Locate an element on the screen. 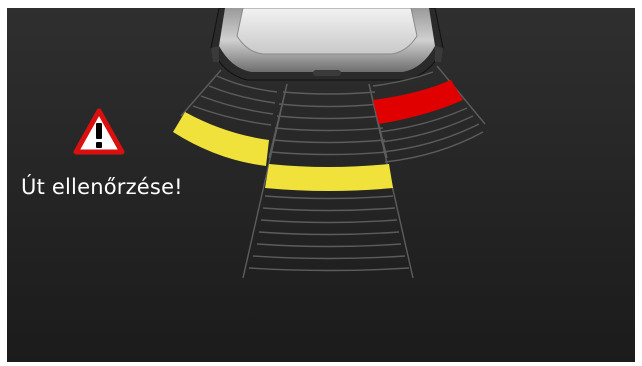  center-sensor-bar is located at coordinates (329, 177).